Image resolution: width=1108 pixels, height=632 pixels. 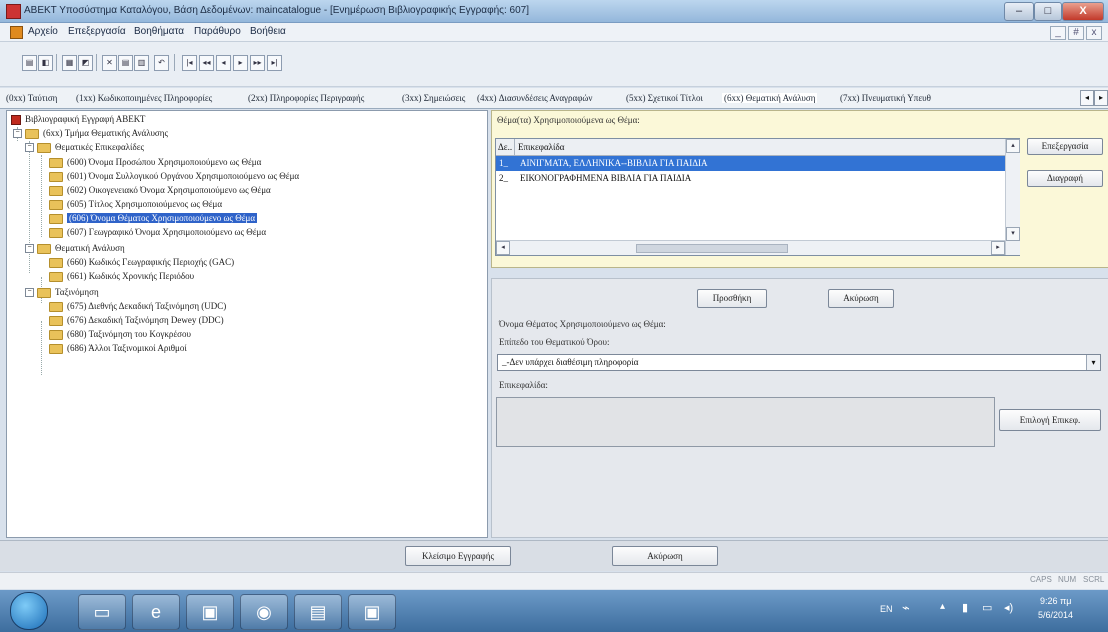 What do you see at coordinates (90, 133) in the screenshot?
I see `tree-node-6xx: − (6xx) Τμήμα Θεματικής Ανάλυσης` at bounding box center [90, 133].